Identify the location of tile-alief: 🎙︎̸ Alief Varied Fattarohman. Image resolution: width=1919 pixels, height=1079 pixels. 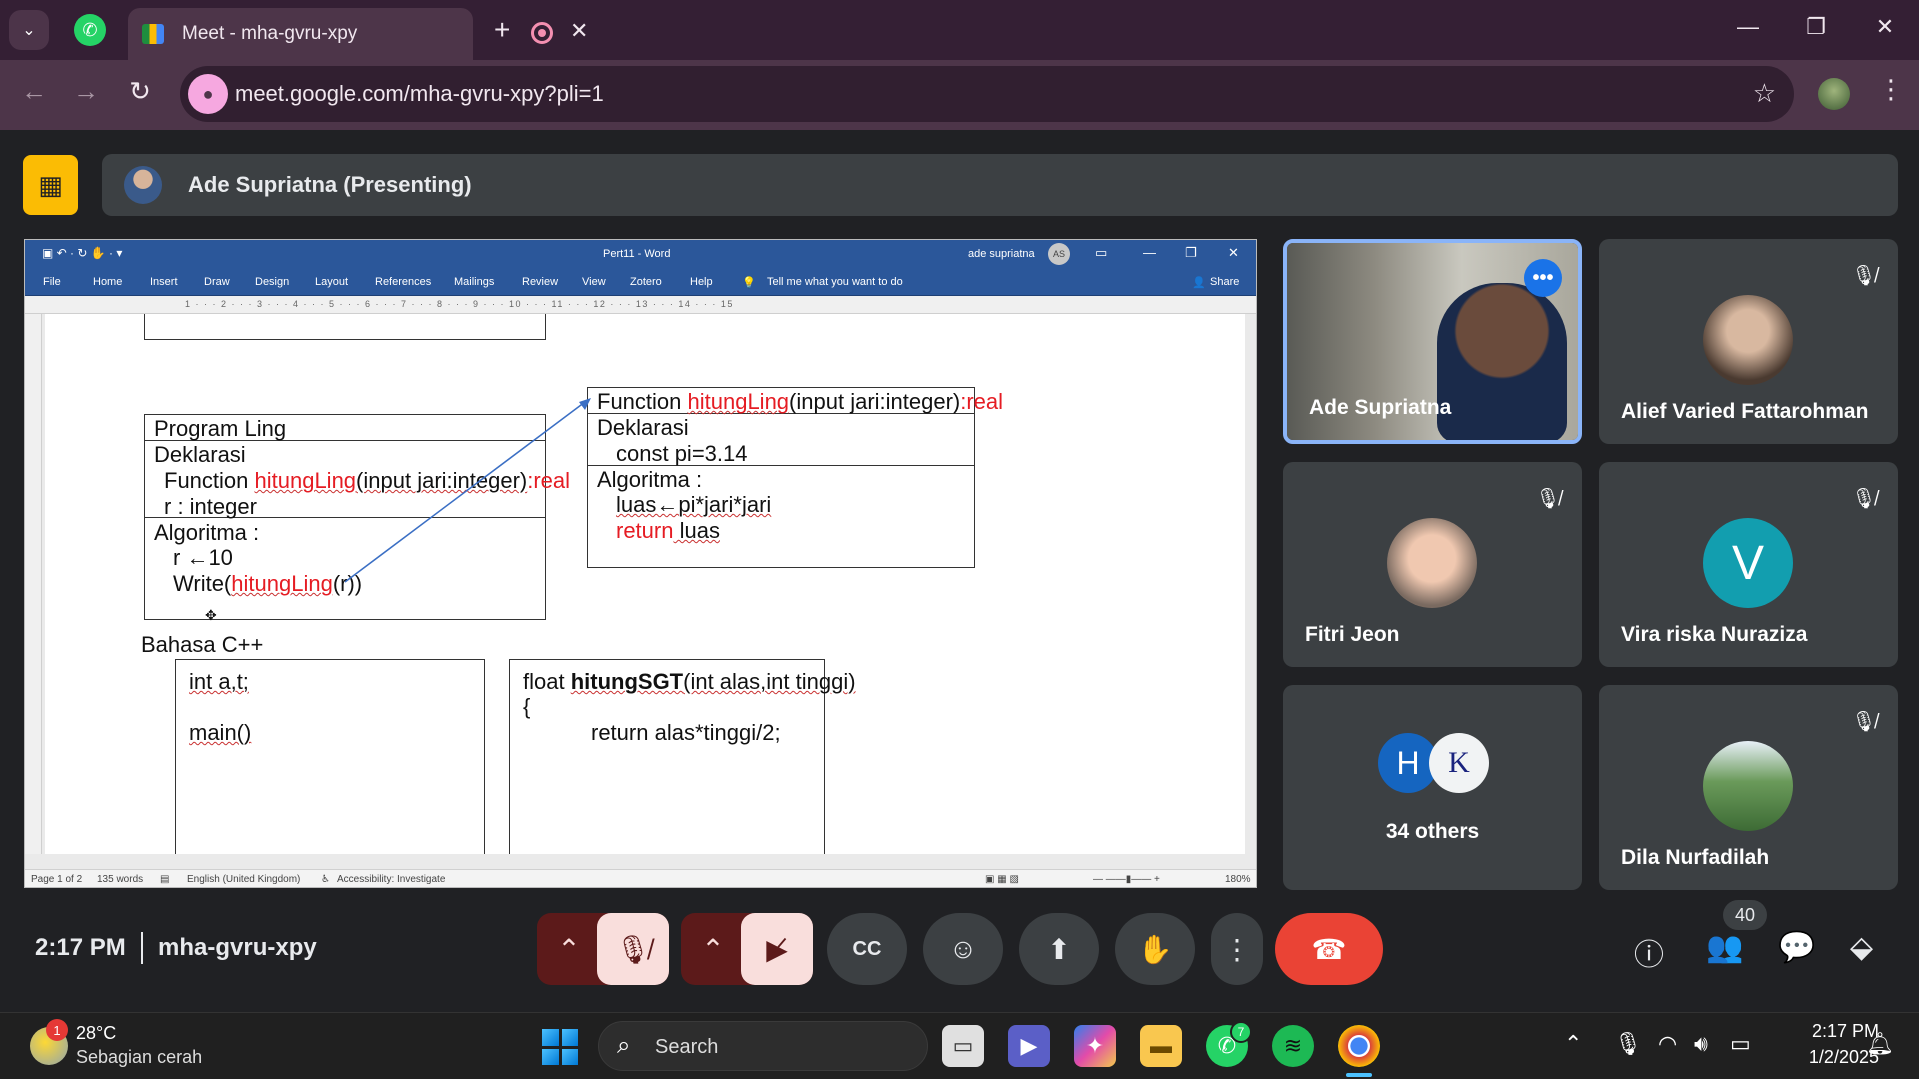
(1748, 341).